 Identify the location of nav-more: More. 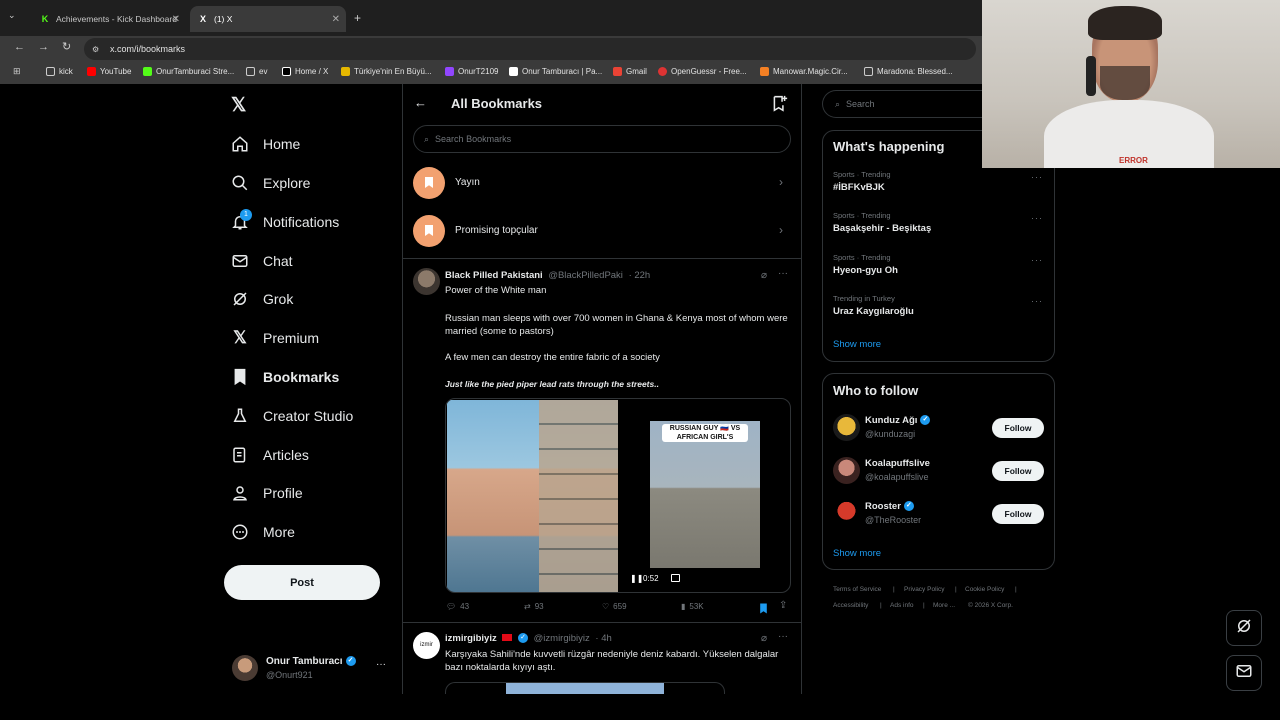
(262, 532).